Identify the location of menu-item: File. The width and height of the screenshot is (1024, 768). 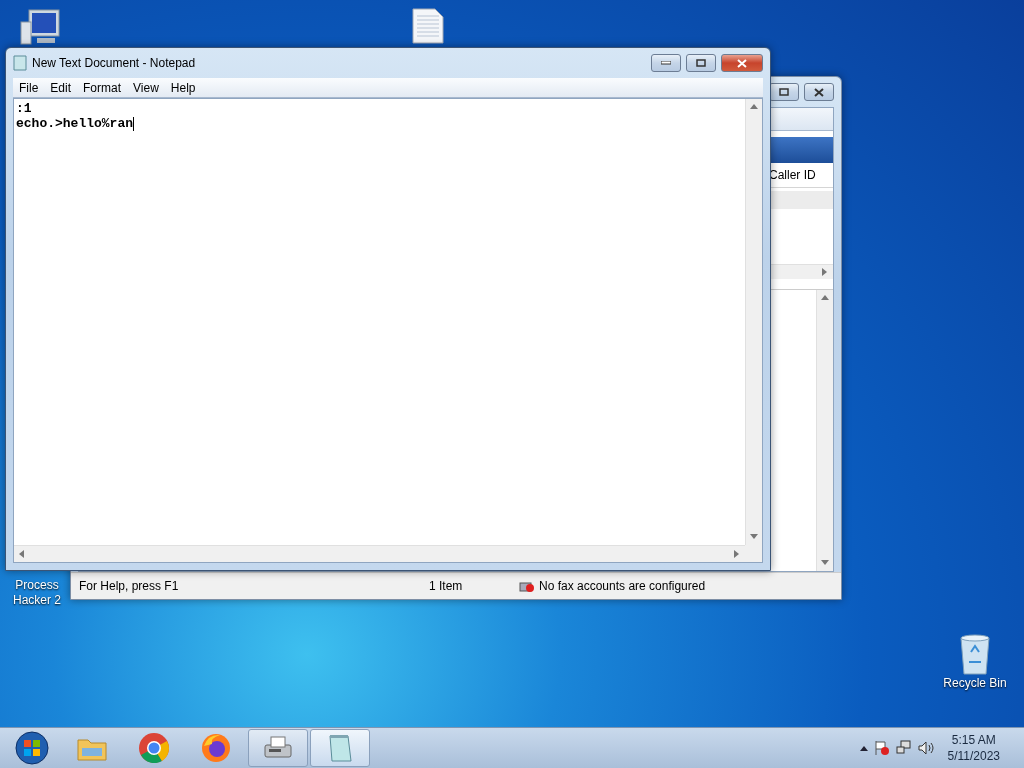
(29, 87).